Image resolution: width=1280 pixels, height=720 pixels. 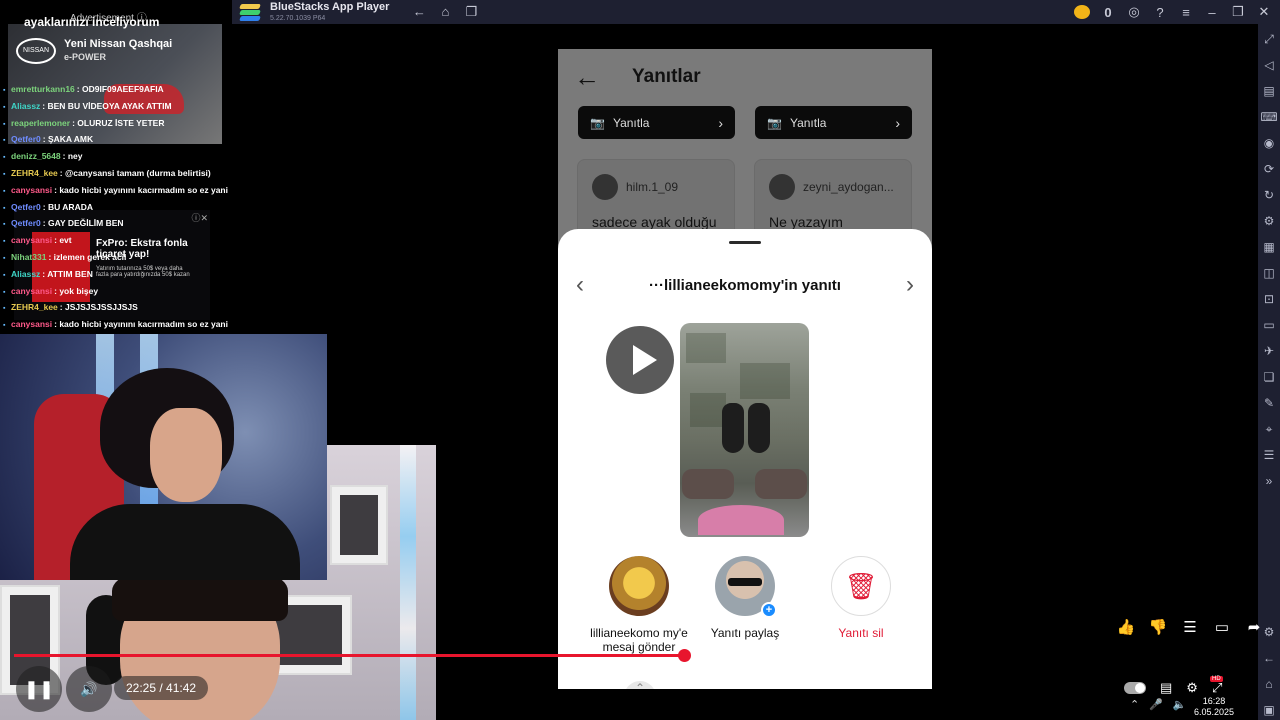 I want to click on share-reply-action: + Yanıtı paylaş, so click(x=745, y=598).